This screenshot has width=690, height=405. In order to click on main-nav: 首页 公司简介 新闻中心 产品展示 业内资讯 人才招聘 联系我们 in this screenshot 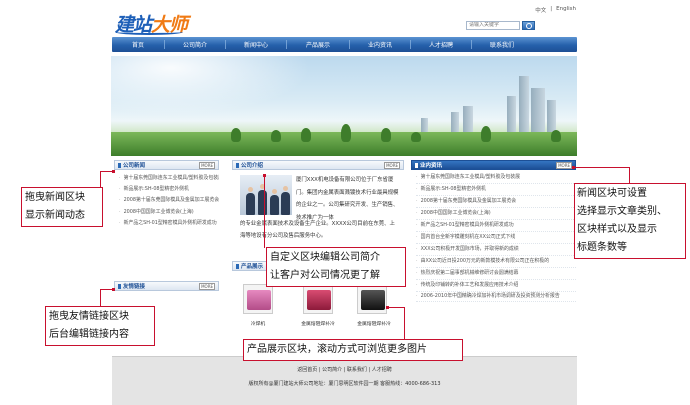, I will do `click(344, 44)`.